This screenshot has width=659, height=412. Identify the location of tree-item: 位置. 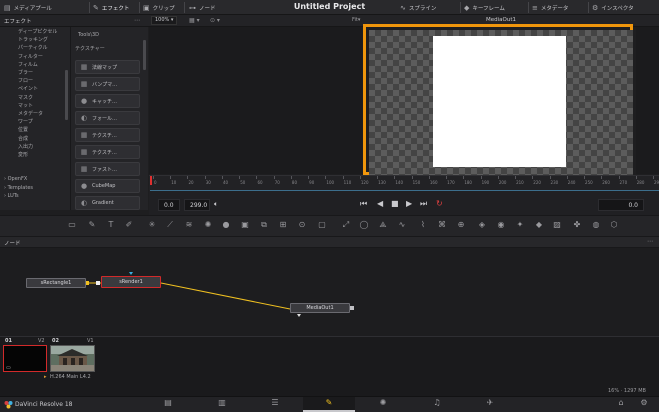
(23, 129).